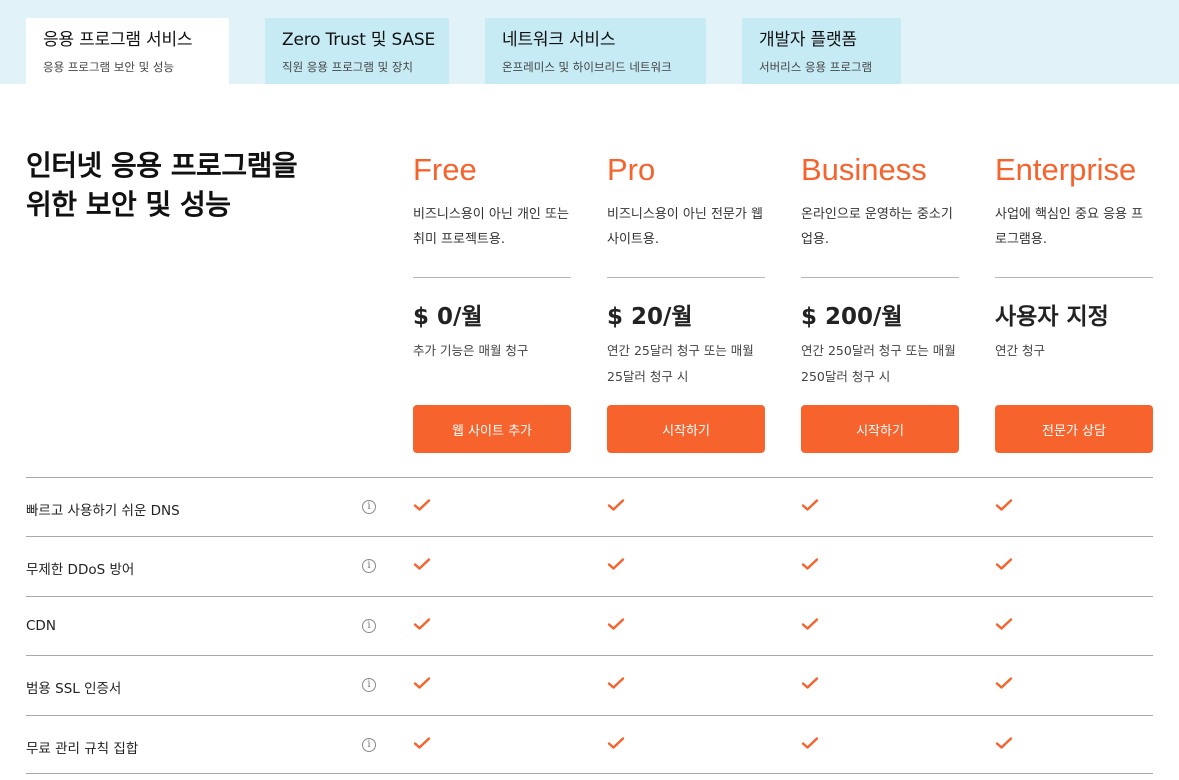 Image resolution: width=1179 pixels, height=780 pixels. What do you see at coordinates (589, 506) in the screenshot?
I see `feature-row-dns: 빠르고 사용하기 쉬운 DNS i` at bounding box center [589, 506].